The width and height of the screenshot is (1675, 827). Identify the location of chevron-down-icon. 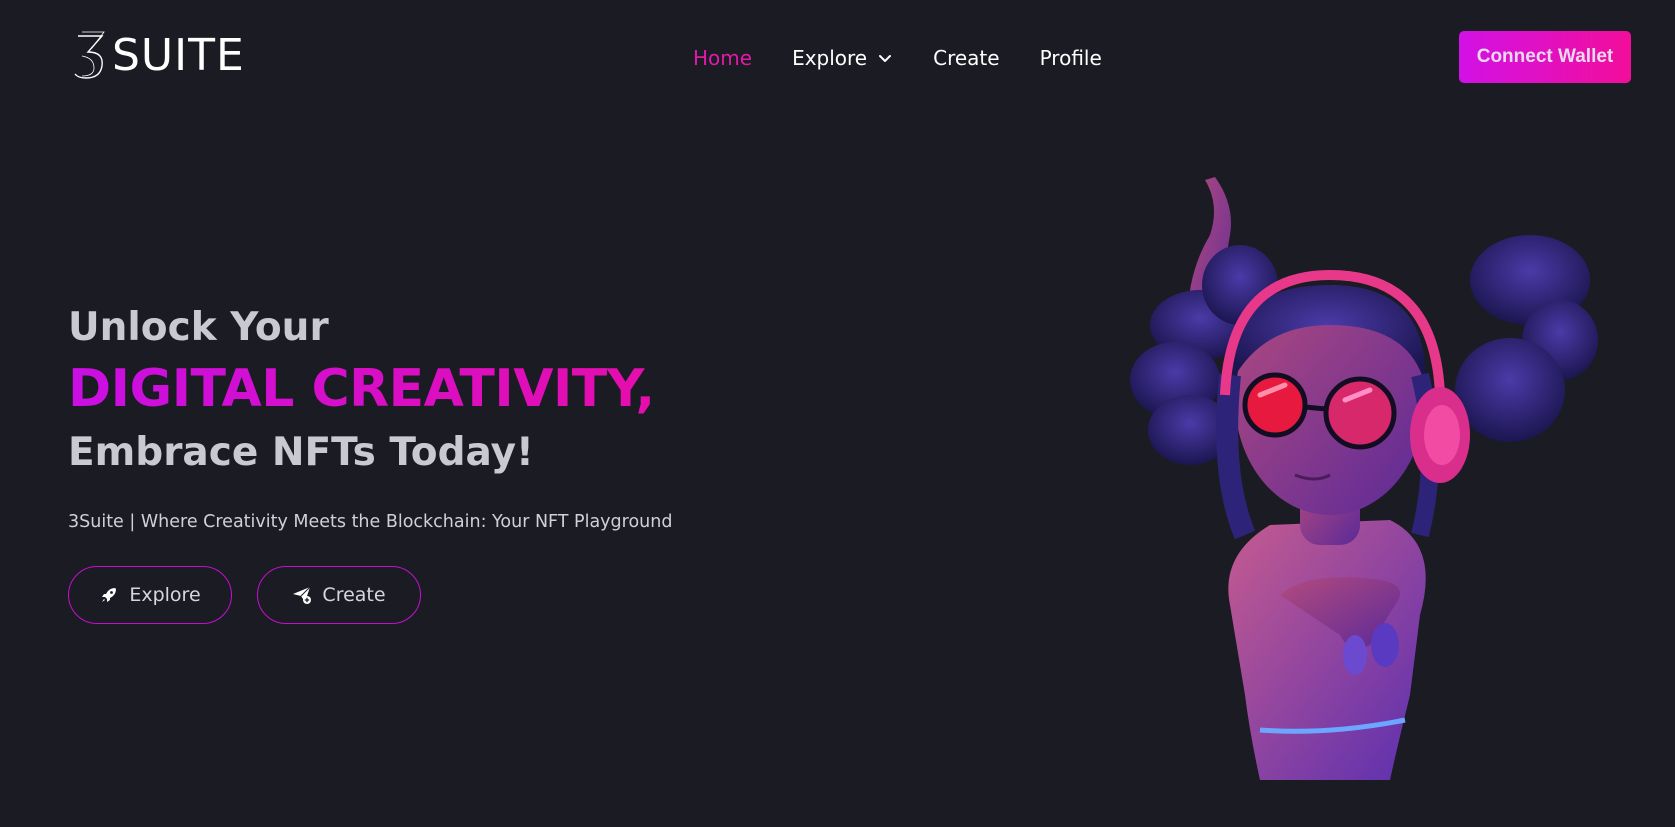
(885, 58).